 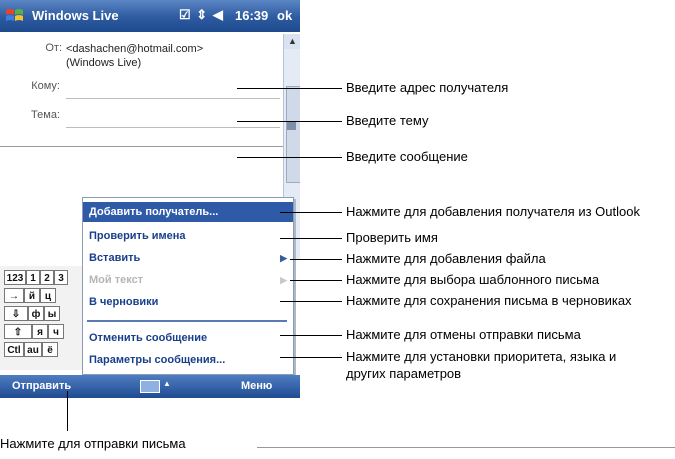 I want to click on menu-item-my-text: Мой текст ▶, so click(x=188, y=280).